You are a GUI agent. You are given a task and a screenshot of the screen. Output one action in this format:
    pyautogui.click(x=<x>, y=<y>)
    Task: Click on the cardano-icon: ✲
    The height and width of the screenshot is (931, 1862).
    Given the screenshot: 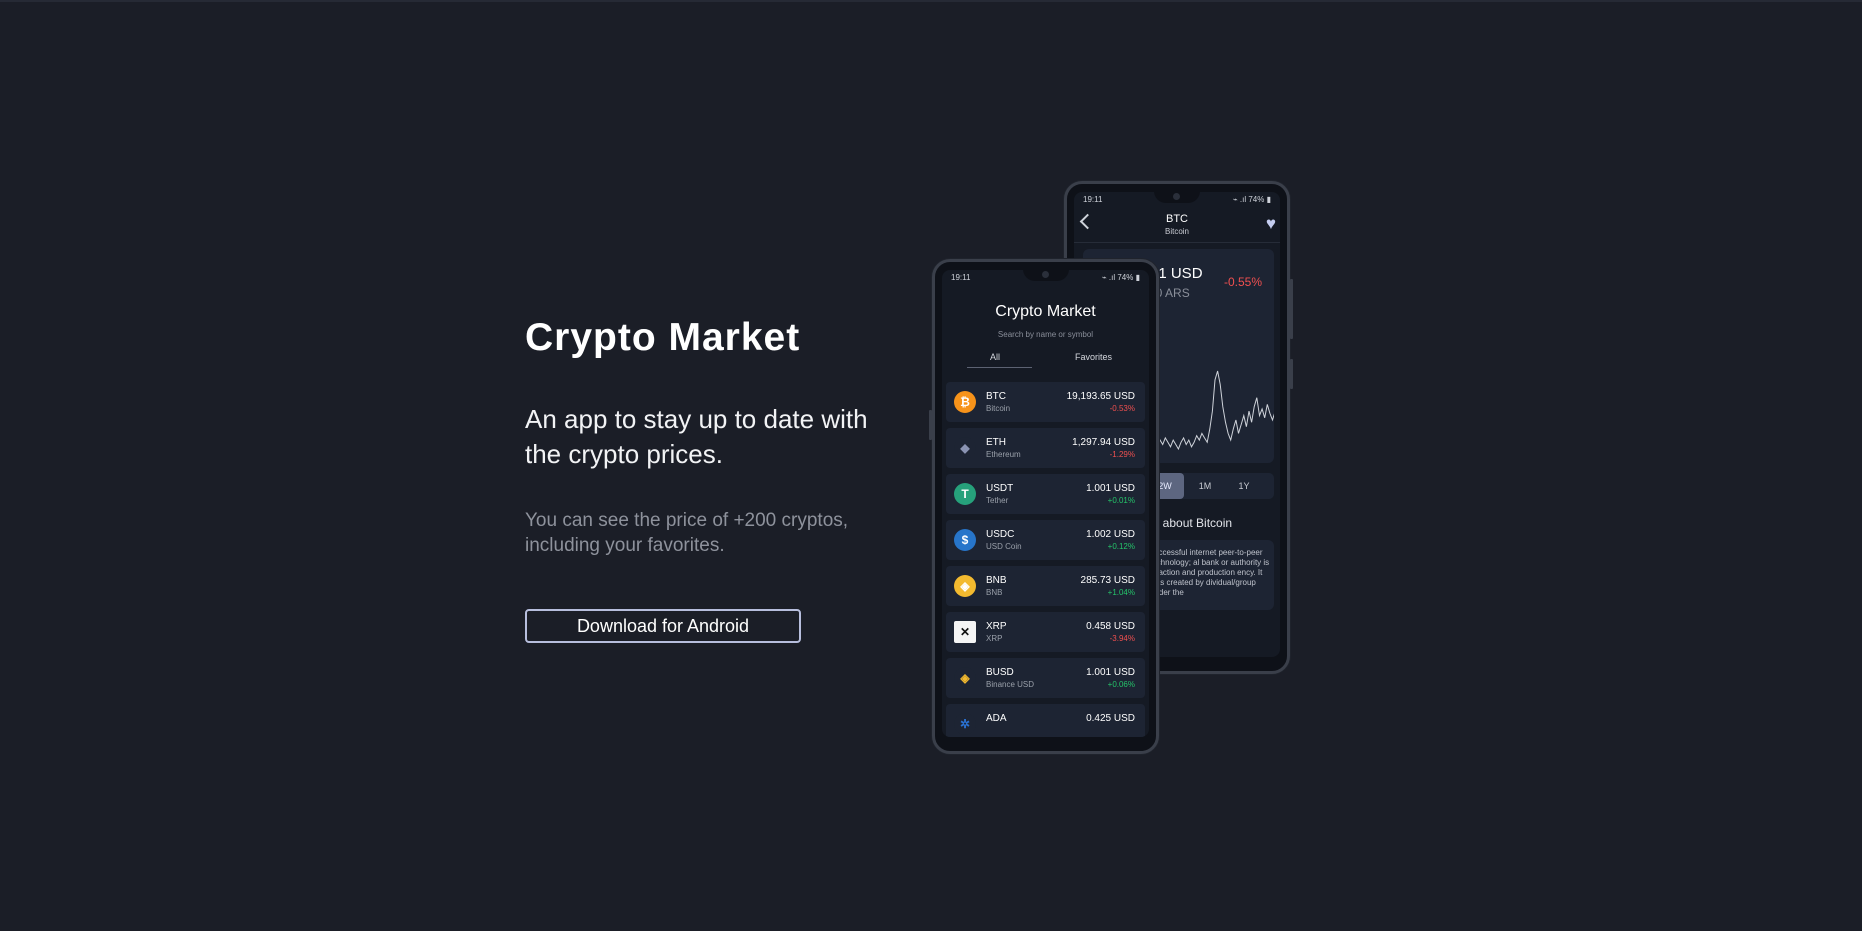 What is the action you would take?
    pyautogui.click(x=965, y=724)
    